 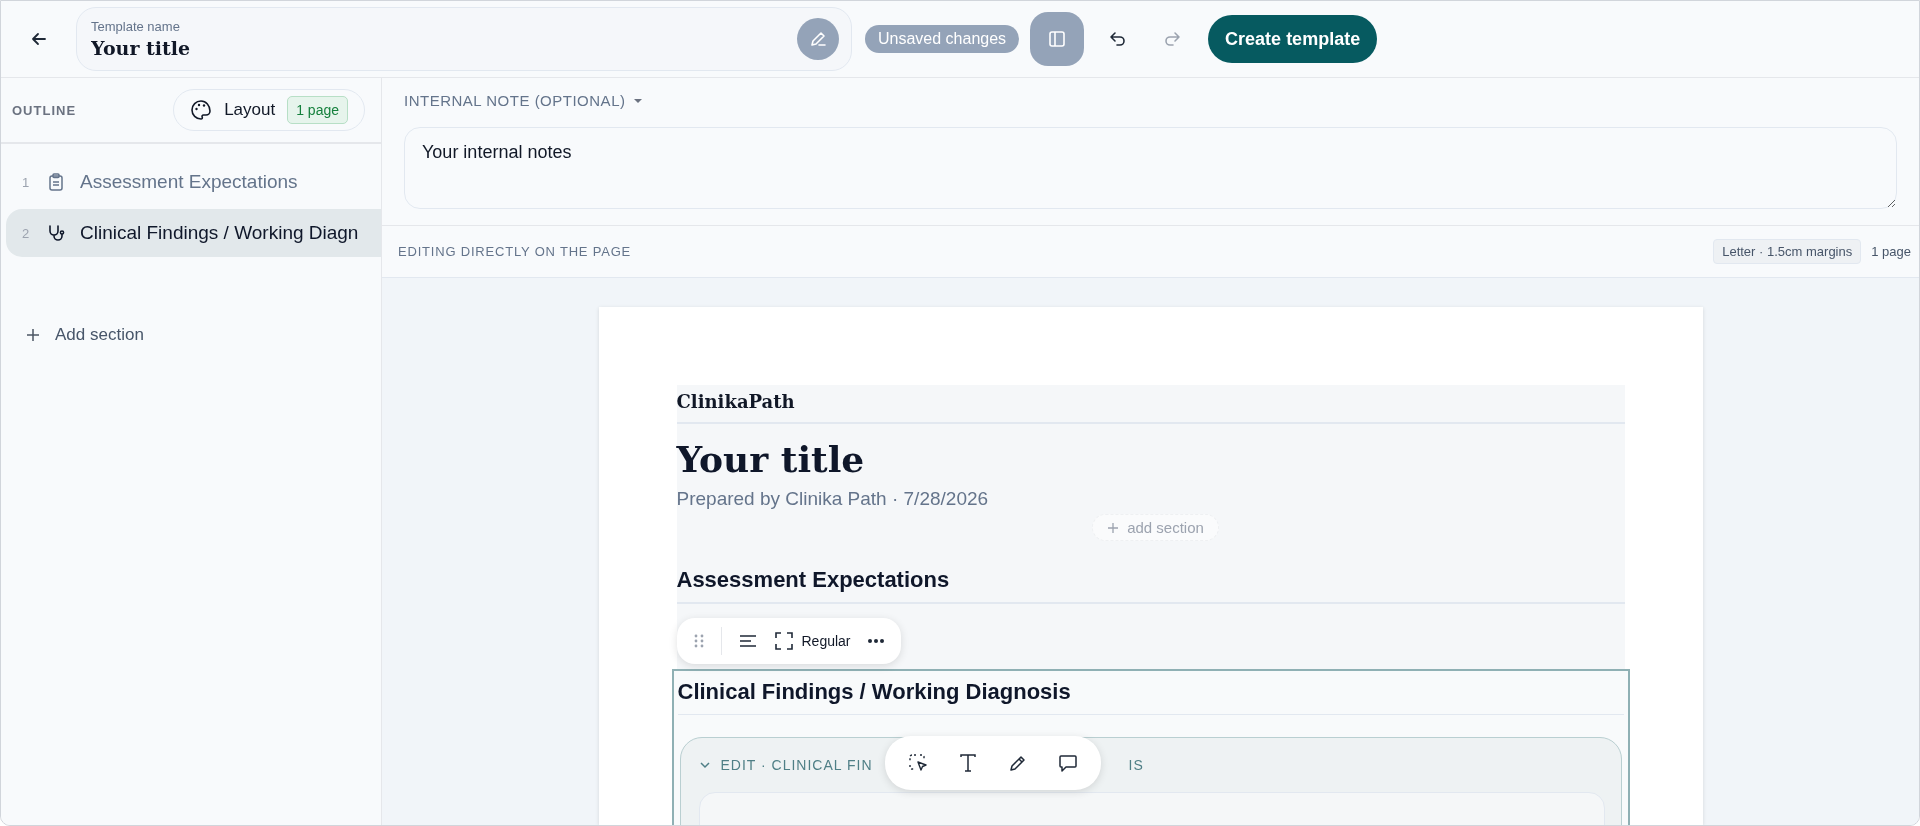 I want to click on more-icon, so click(x=875, y=641).